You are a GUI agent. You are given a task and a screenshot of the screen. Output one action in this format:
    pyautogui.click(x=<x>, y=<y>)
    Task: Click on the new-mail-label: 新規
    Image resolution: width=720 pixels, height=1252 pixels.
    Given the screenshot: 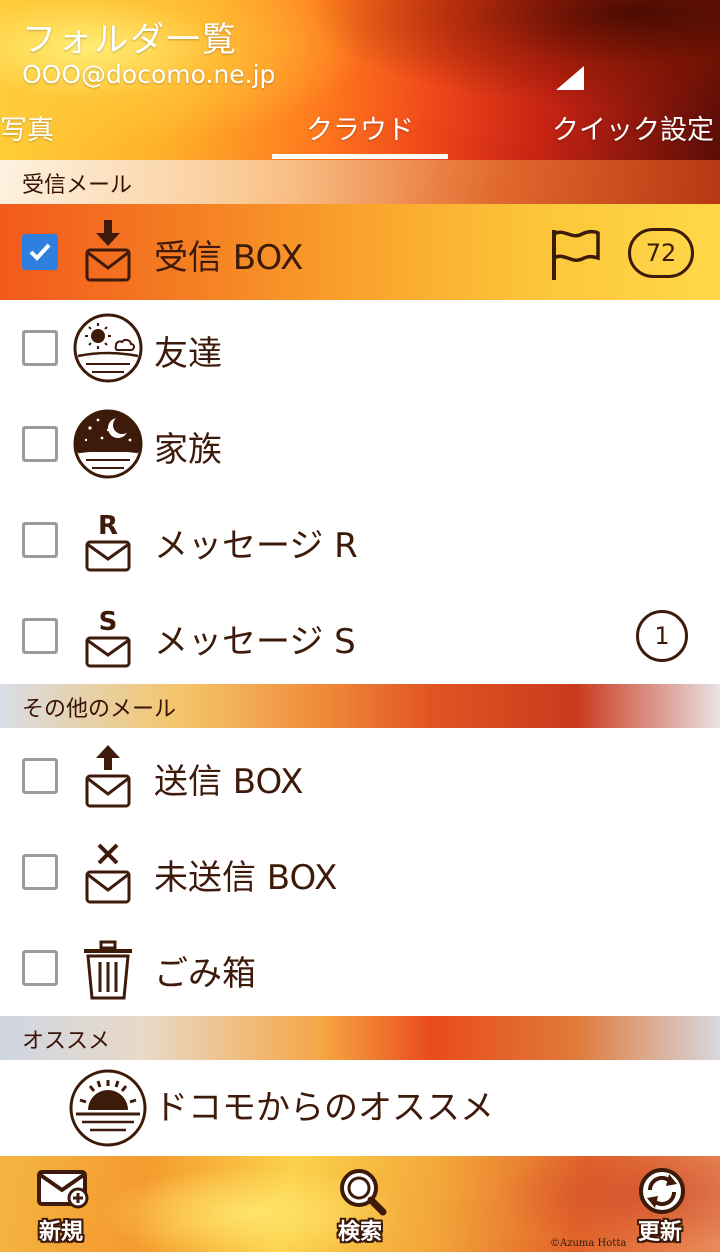 What is the action you would take?
    pyautogui.click(x=60, y=1232)
    